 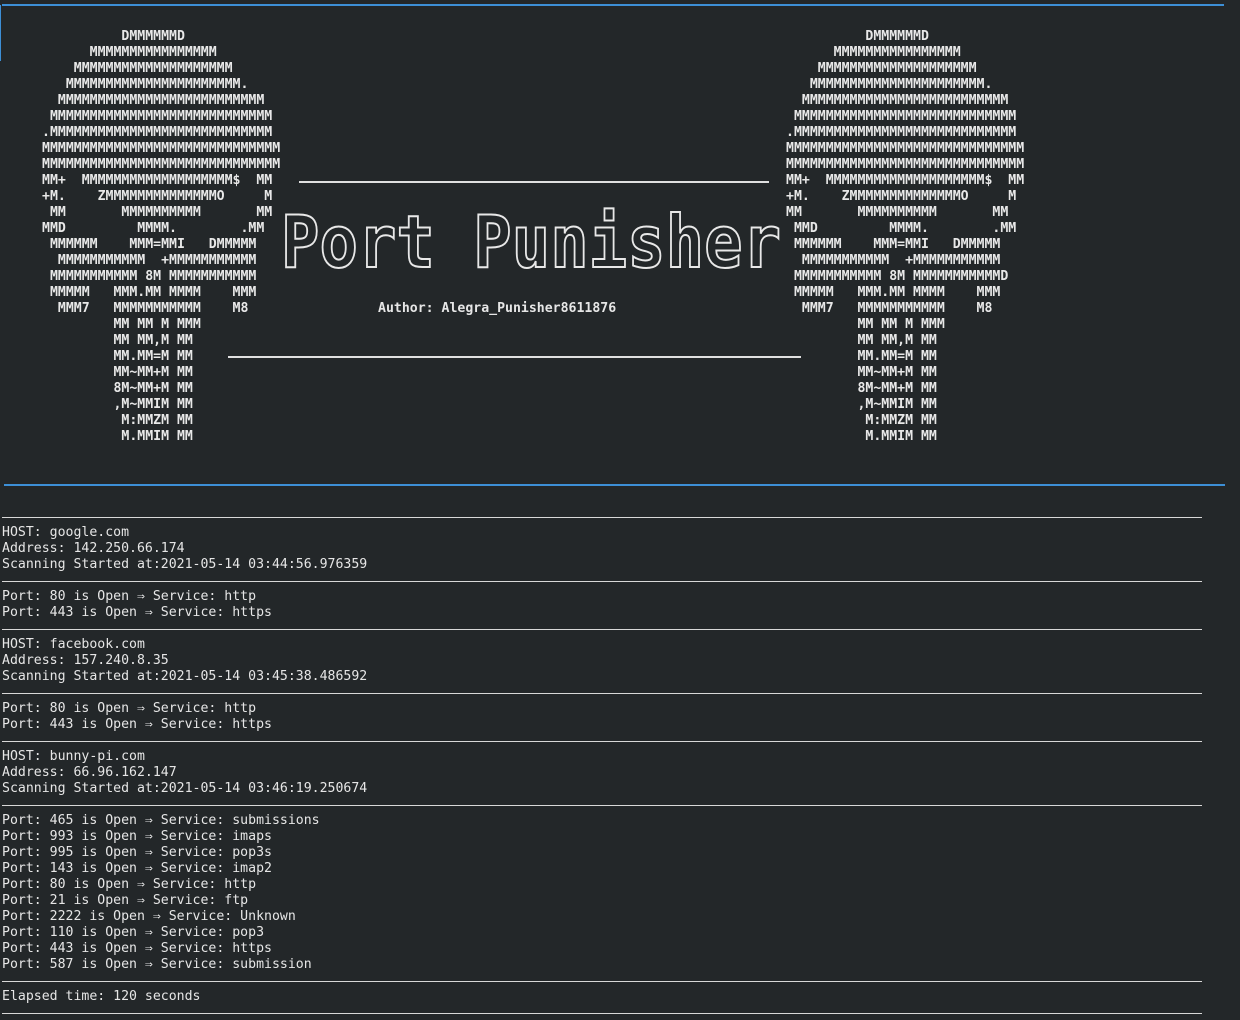 What do you see at coordinates (614, 485) in the screenshot?
I see `banner-bottom-rule` at bounding box center [614, 485].